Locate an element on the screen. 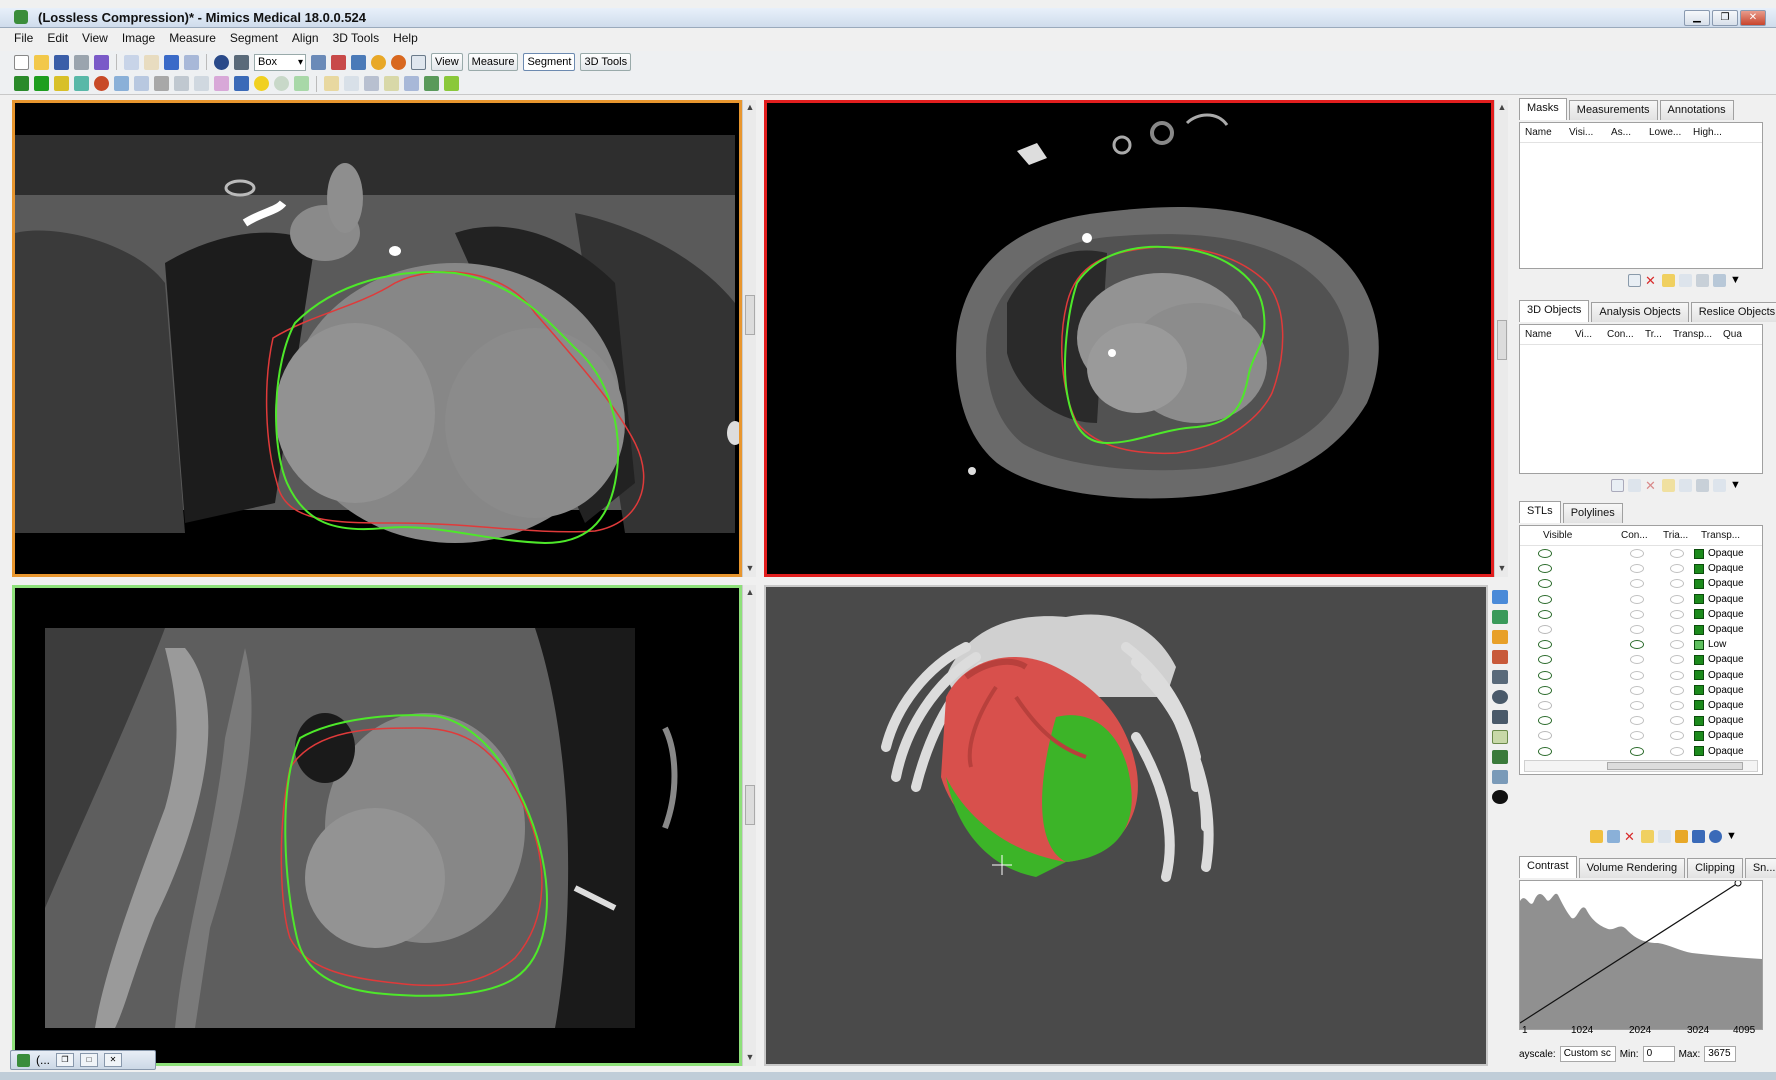 Image resolution: width=1776 pixels, height=1080 pixels. color-stl-icon is located at coordinates (1647, 836).